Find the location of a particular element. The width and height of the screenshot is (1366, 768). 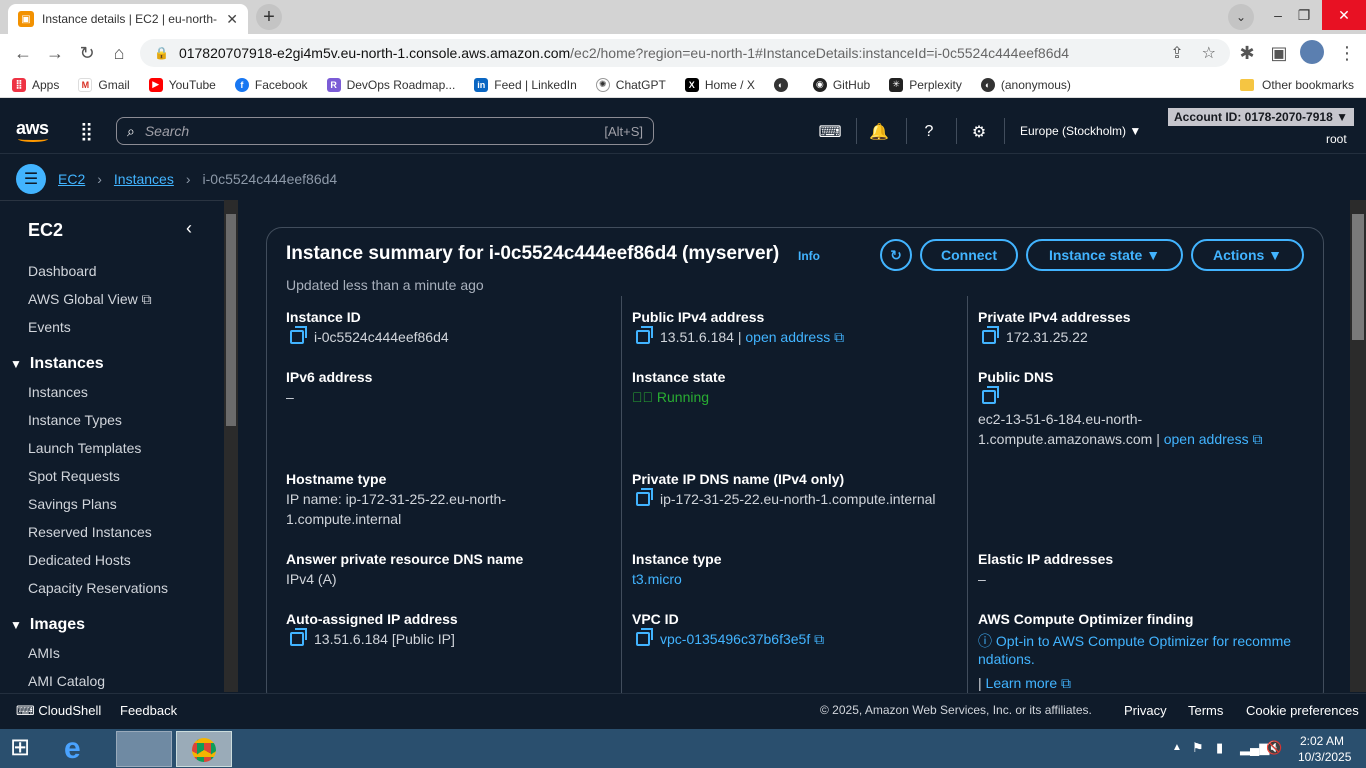

bookmark-chatgpt: ✺ ChatGPT is located at coordinates (630, 84).